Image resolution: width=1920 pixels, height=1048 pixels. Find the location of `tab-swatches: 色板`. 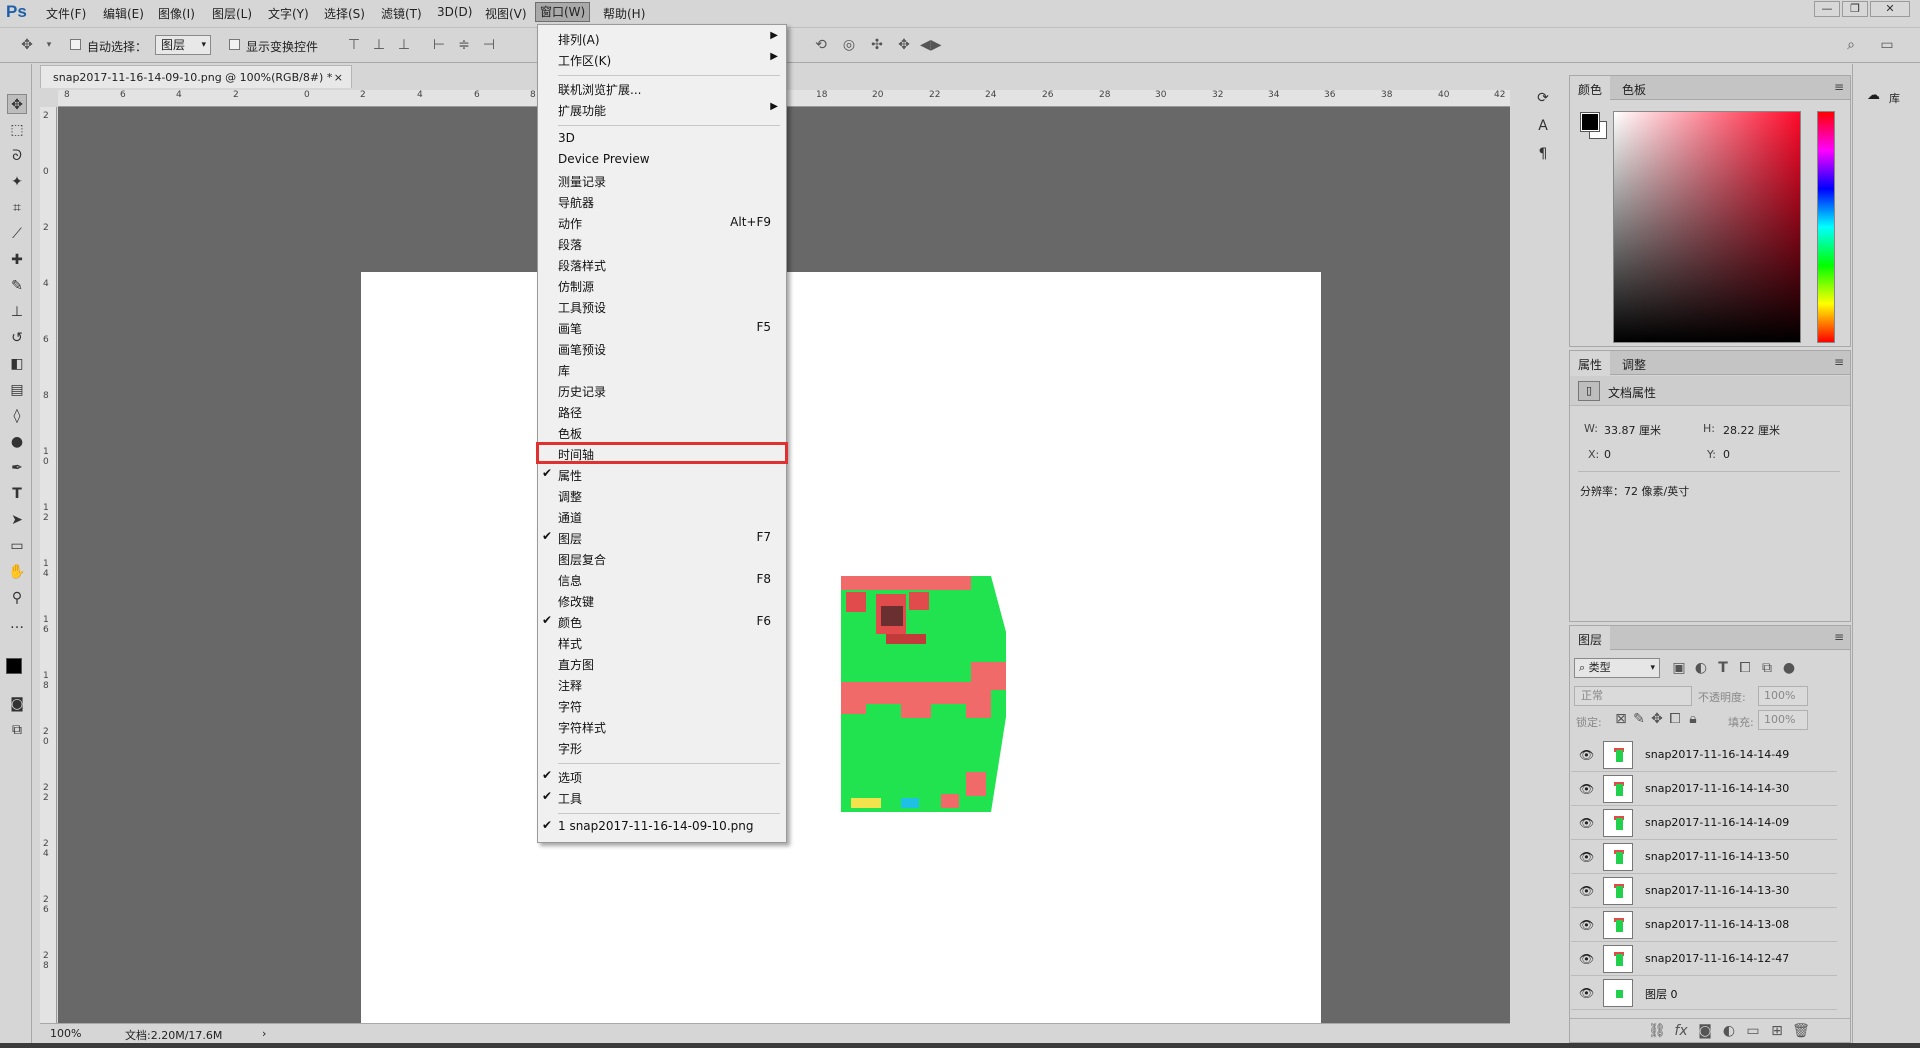

tab-swatches: 色板 is located at coordinates (1634, 89).